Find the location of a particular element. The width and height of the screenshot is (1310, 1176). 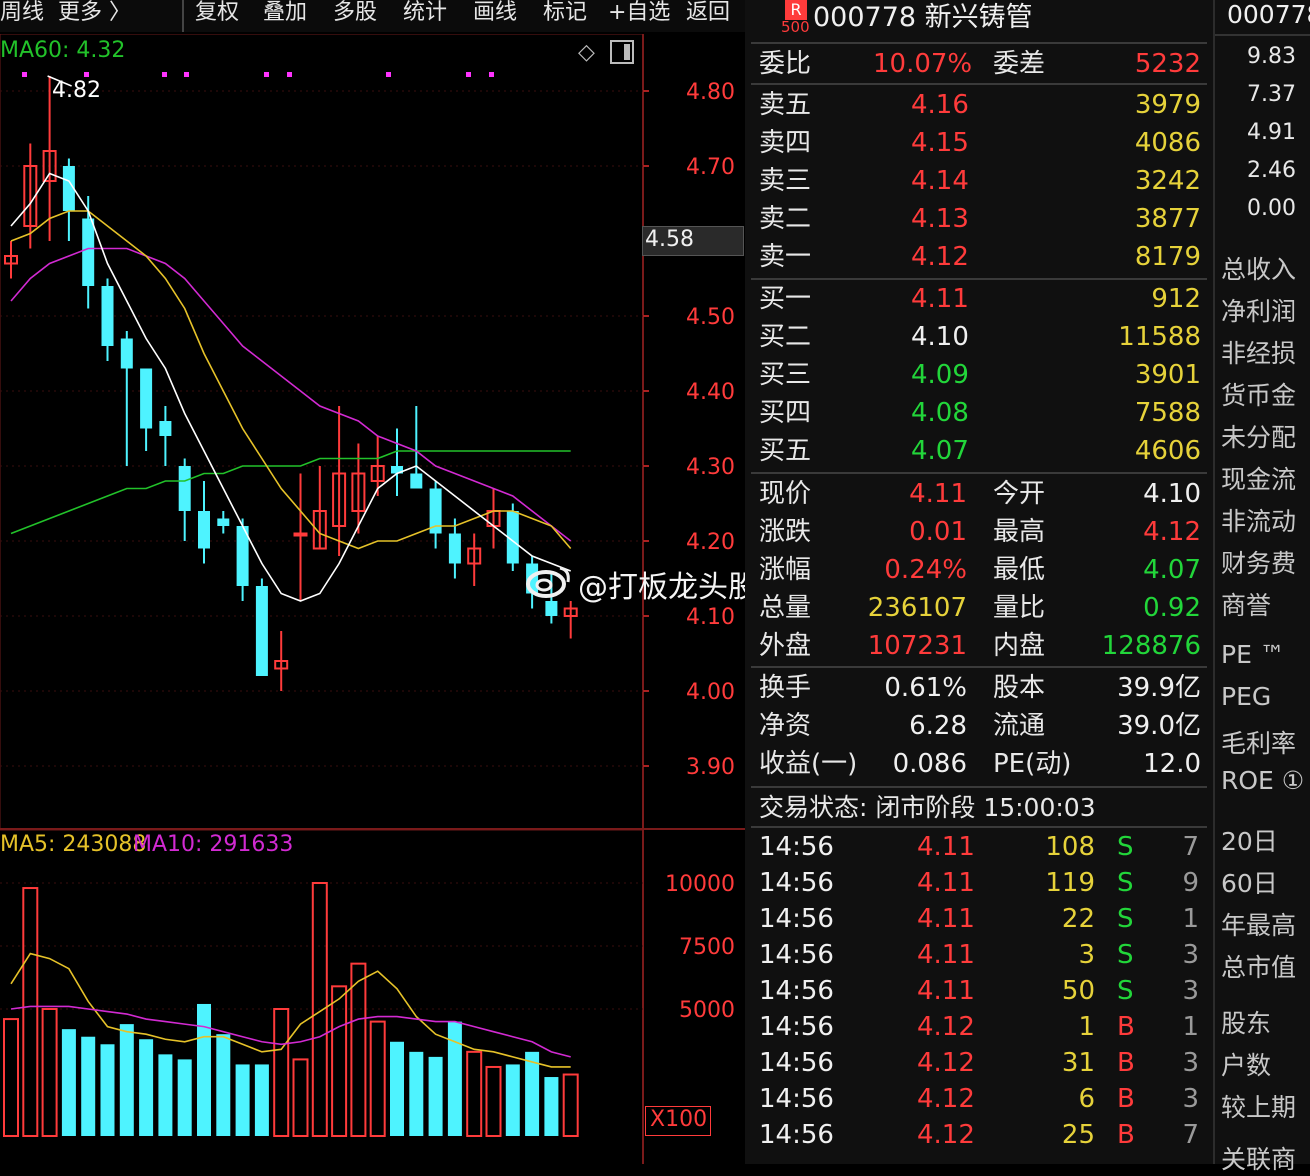

fund-value: 0.086 is located at coordinates (929, 764).